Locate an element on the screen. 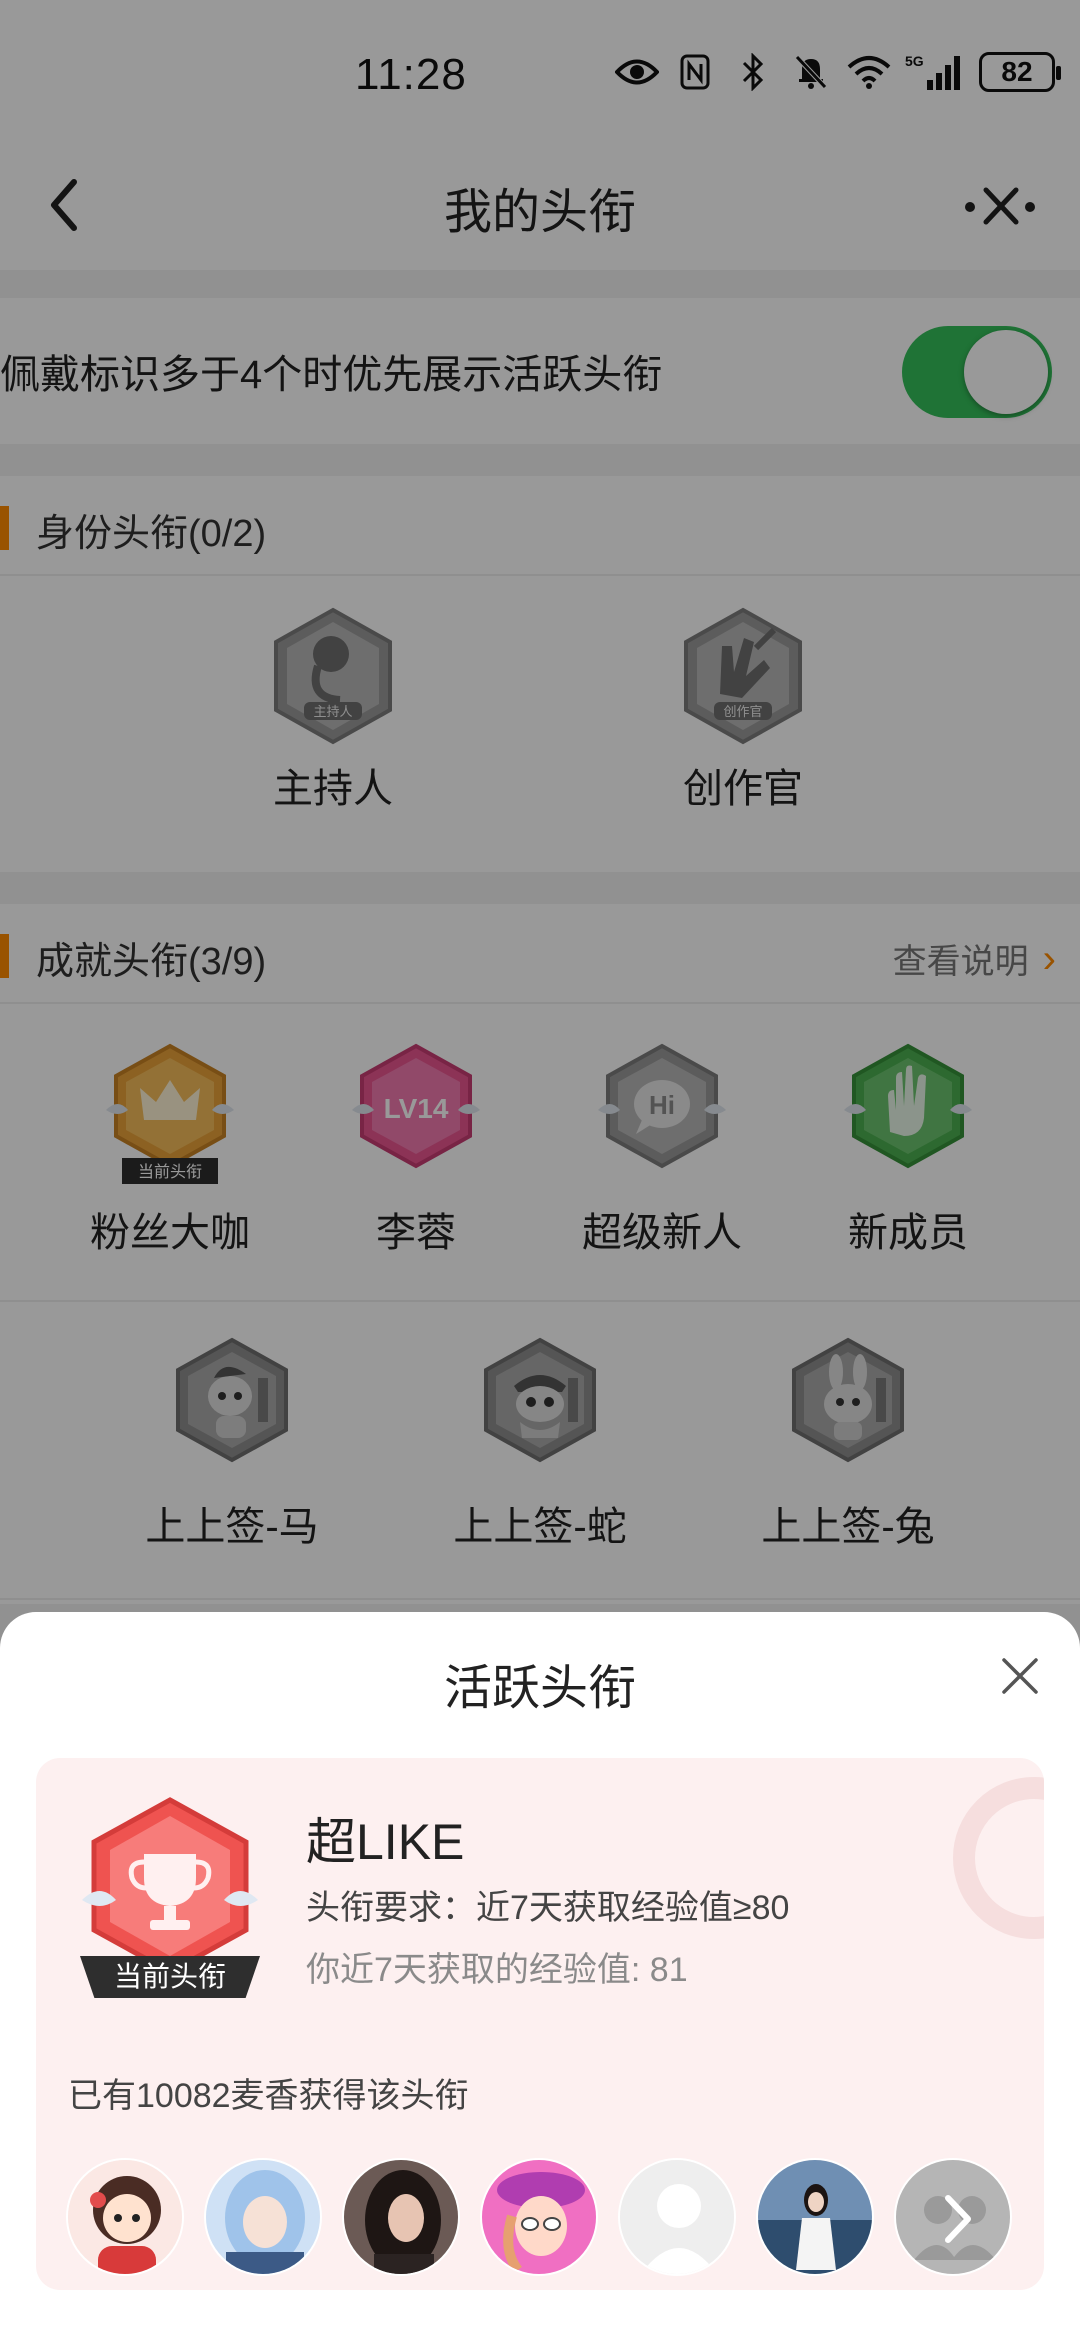 This screenshot has height=2340, width=1080. avatar-default is located at coordinates (677, 2217).